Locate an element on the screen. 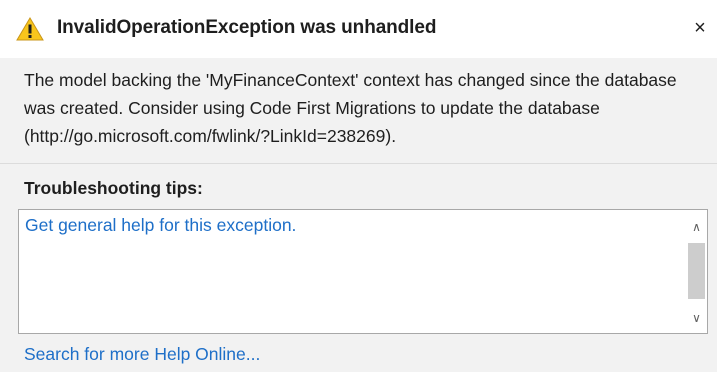 Image resolution: width=717 pixels, height=372 pixels. tips-scrollbar: ∧ ∨ is located at coordinates (696, 271).